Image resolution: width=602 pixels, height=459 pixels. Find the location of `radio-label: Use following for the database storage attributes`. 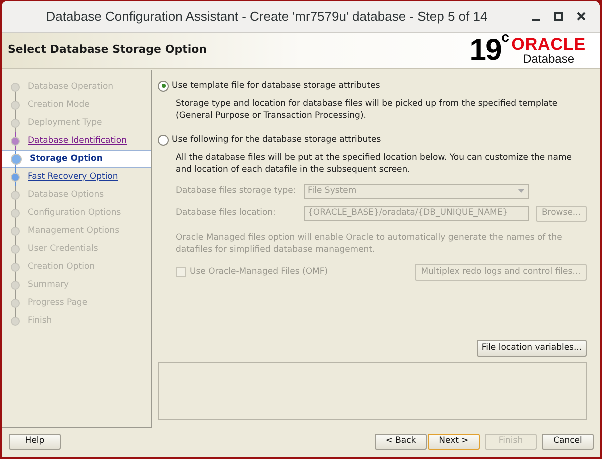

radio-label: Use following for the database storage attributes is located at coordinates (277, 140).